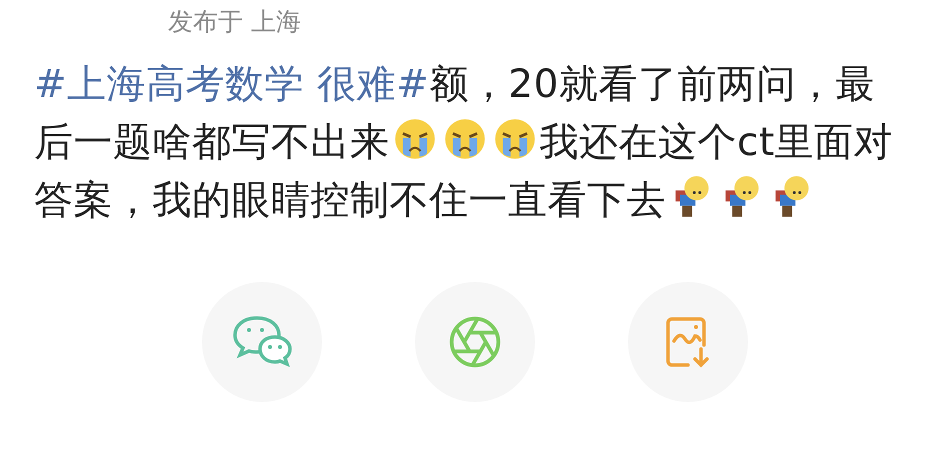 Image resolution: width=950 pixels, height=459 pixels. What do you see at coordinates (475, 342) in the screenshot?
I see `aperture-icon` at bounding box center [475, 342].